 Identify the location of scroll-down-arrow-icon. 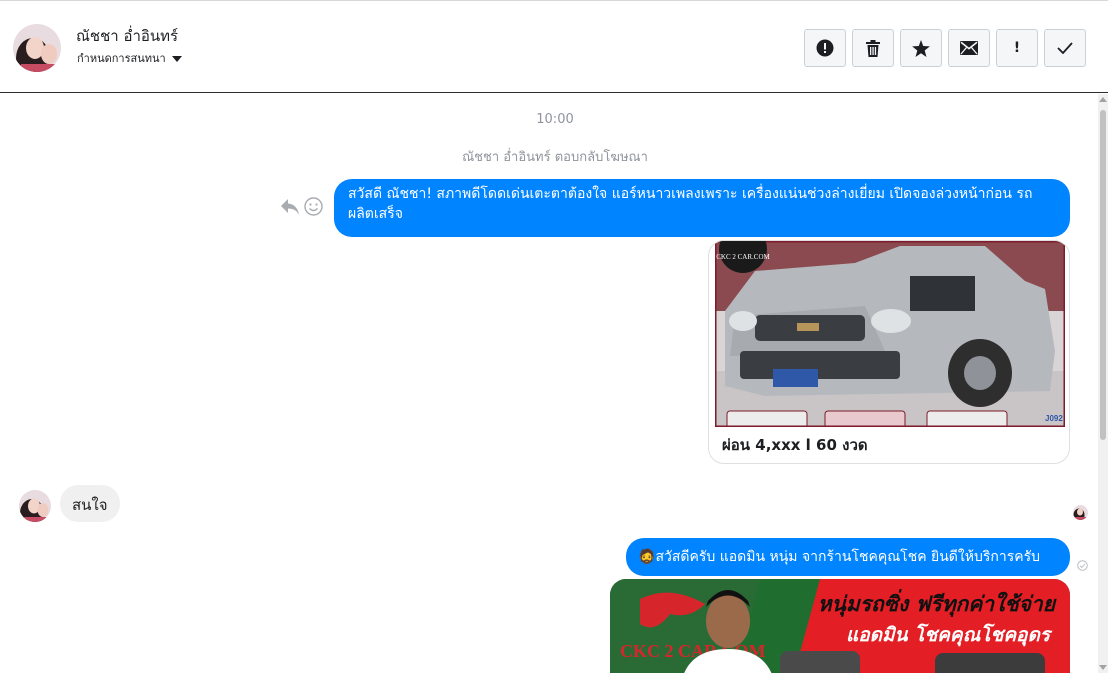
(1103, 667).